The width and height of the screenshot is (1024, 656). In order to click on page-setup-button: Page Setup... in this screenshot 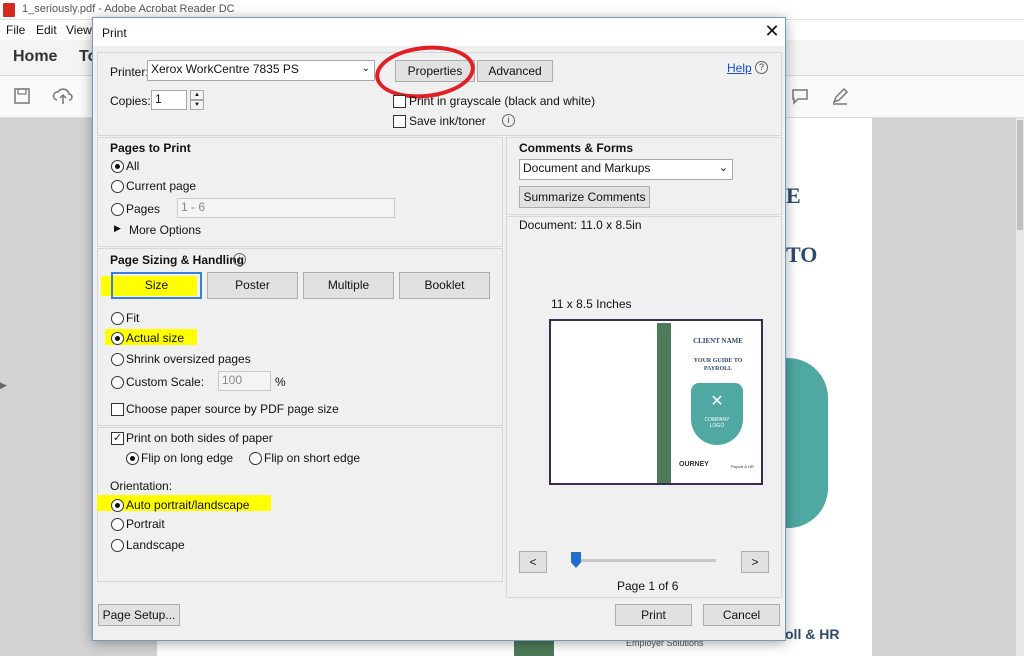, I will do `click(139, 615)`.